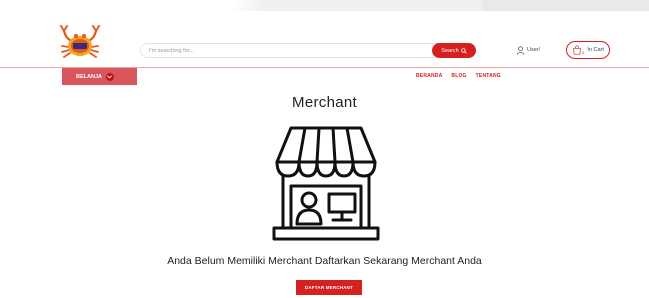  I want to click on register-merchant-button: DAFTAR MERCHANT, so click(329, 287).